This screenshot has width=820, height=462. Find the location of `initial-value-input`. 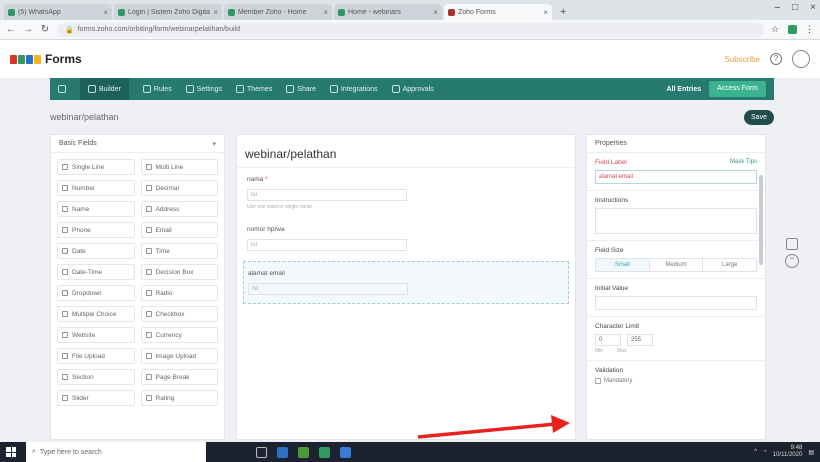

initial-value-input is located at coordinates (676, 303).